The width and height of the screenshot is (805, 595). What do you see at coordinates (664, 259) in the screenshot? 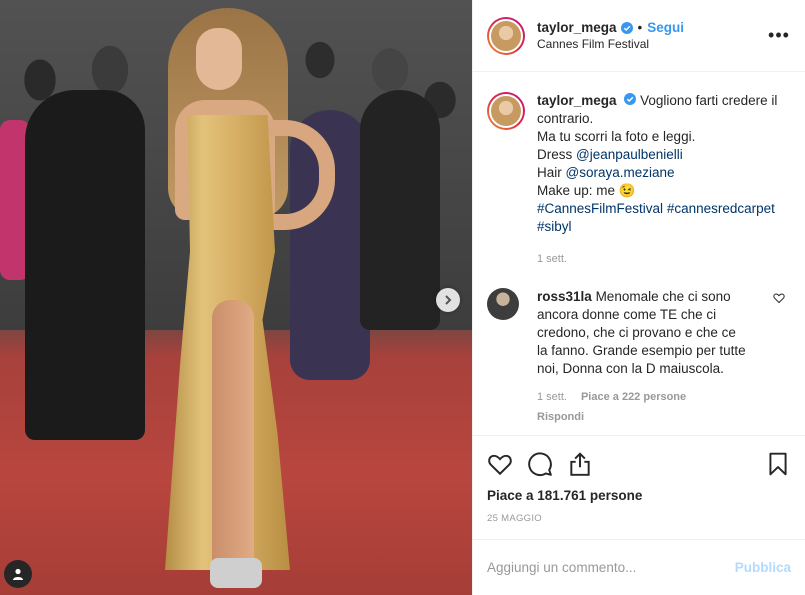
I see `caption-timestamp: 1 sett.` at bounding box center [664, 259].